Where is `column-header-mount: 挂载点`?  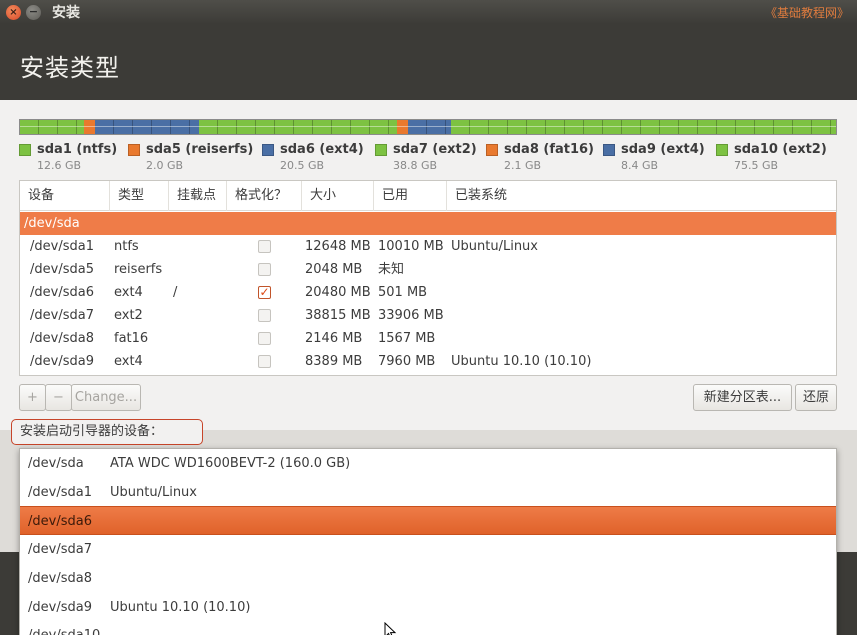
column-header-mount: 挂载点 is located at coordinates (198, 196).